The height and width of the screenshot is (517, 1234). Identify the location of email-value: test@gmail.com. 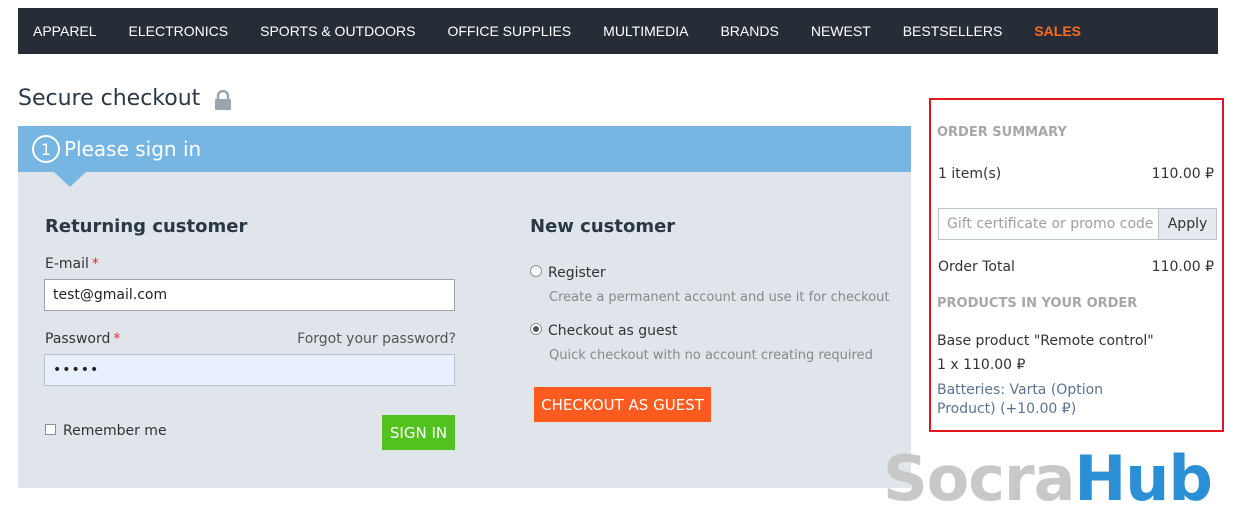
(110, 295).